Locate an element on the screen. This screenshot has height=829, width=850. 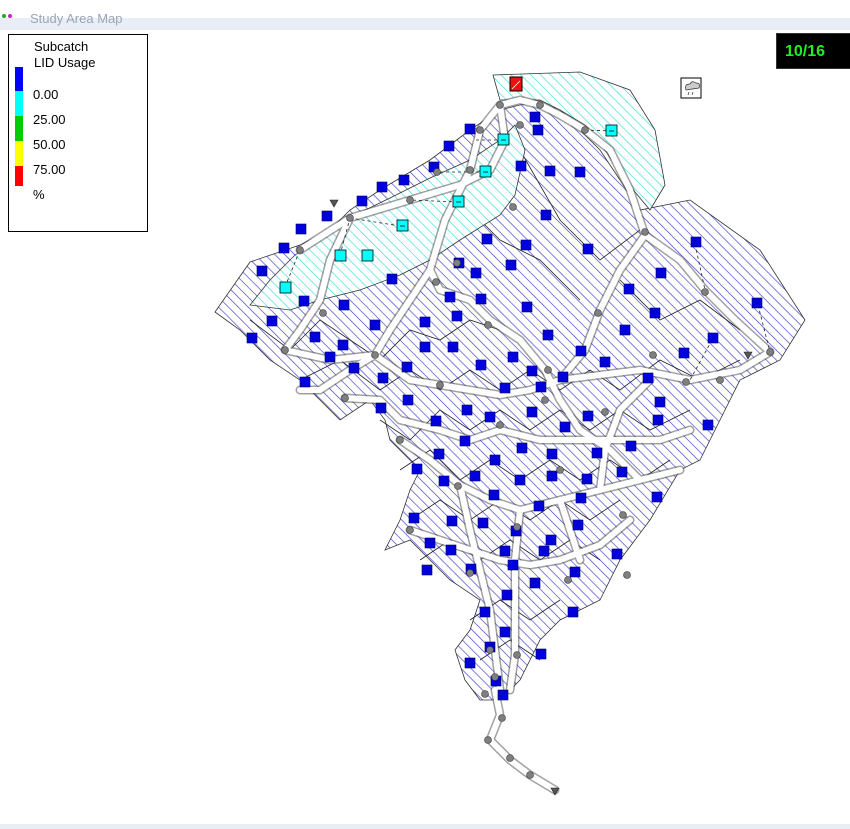
window-titlebar: Study Area Map is located at coordinates (425, 15).